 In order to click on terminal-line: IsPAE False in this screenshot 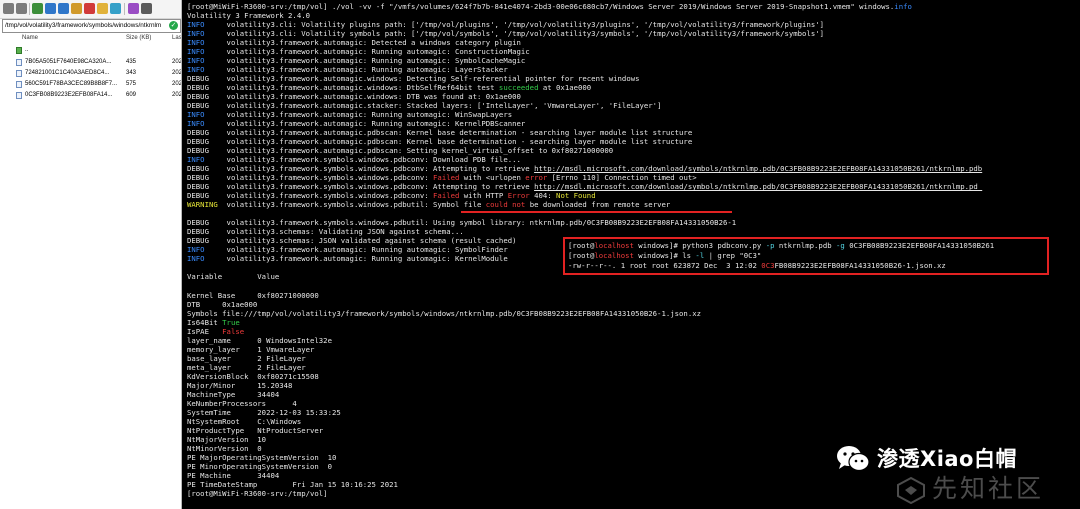, I will do `click(632, 331)`.